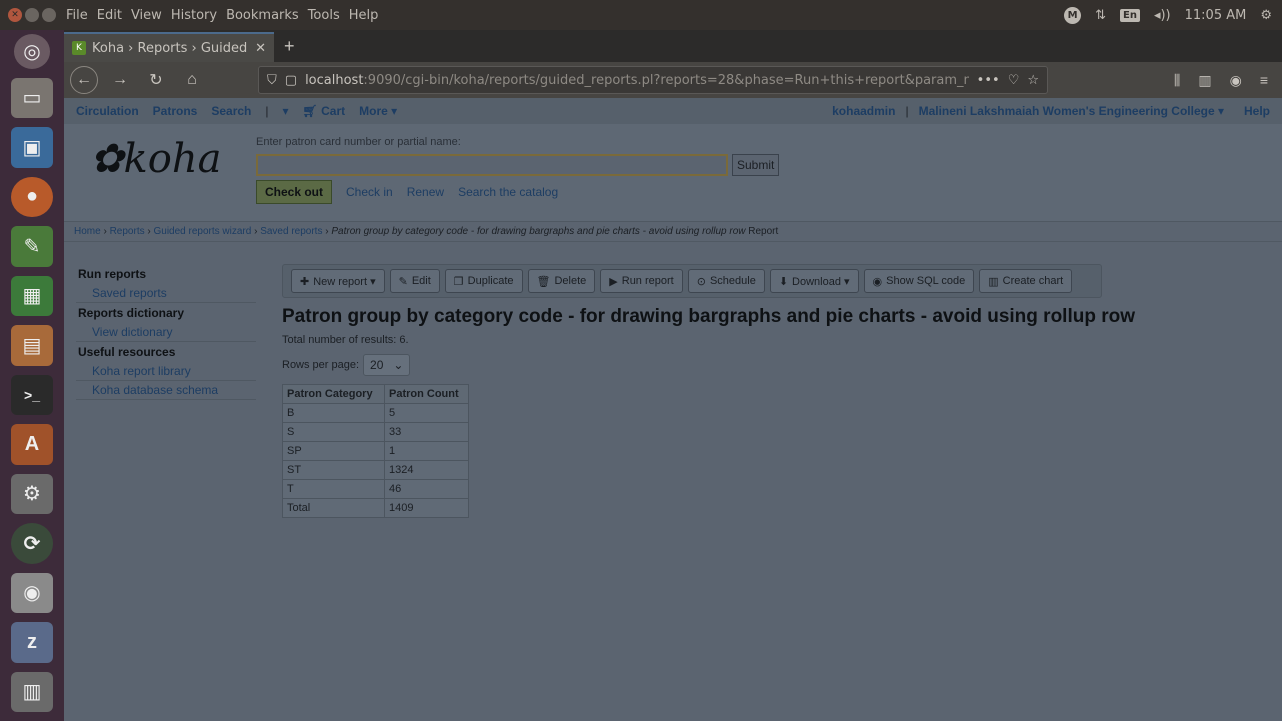  I want to click on clock-icon: ⊙, so click(701, 281).